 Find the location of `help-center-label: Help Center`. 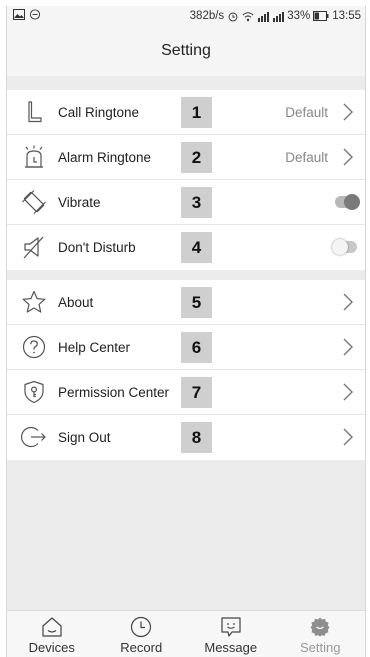

help-center-label: Help Center is located at coordinates (94, 347).